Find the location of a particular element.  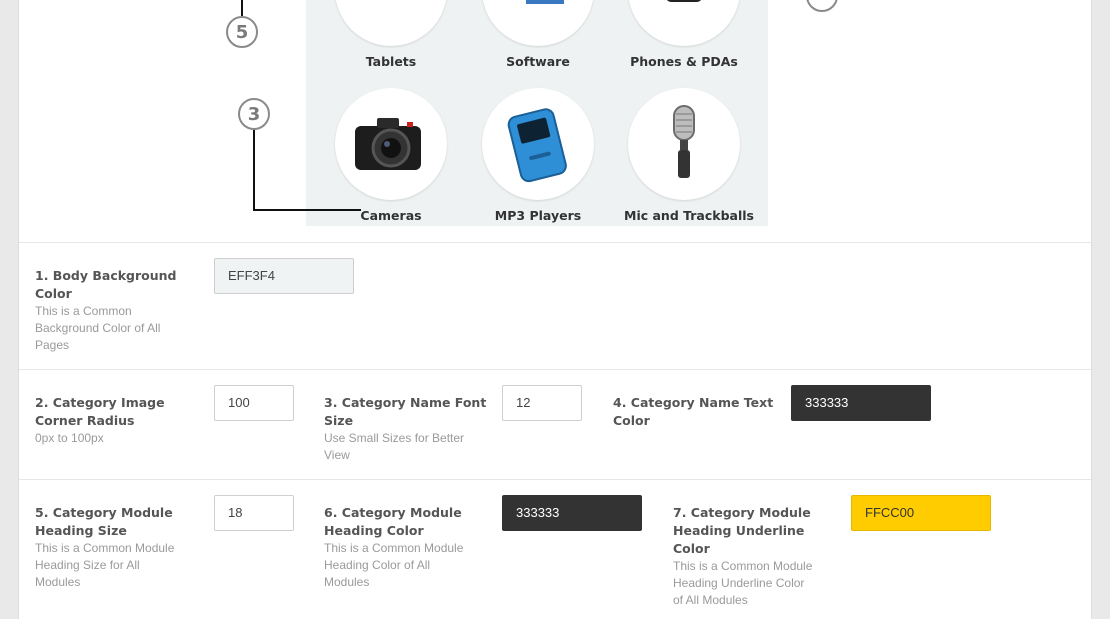

camera-image is located at coordinates (391, 144).